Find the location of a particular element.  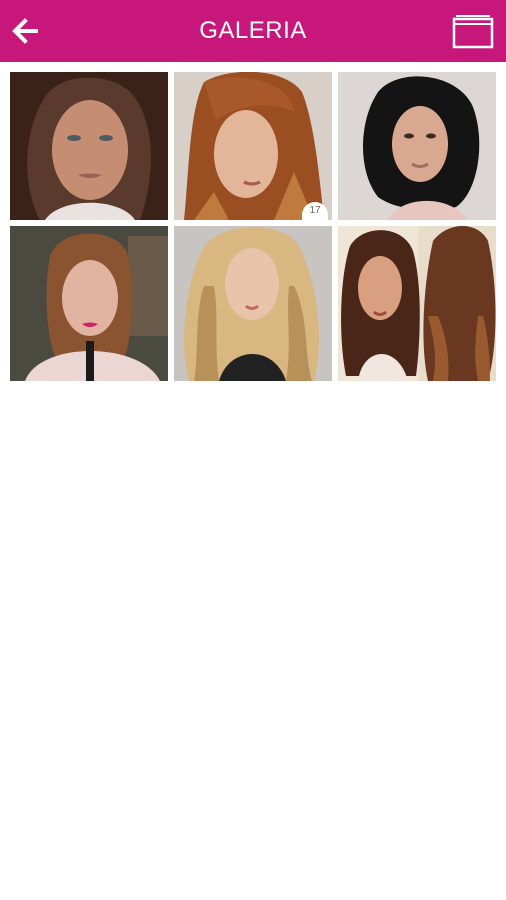

page-title: GALERIA is located at coordinates (253, 30).